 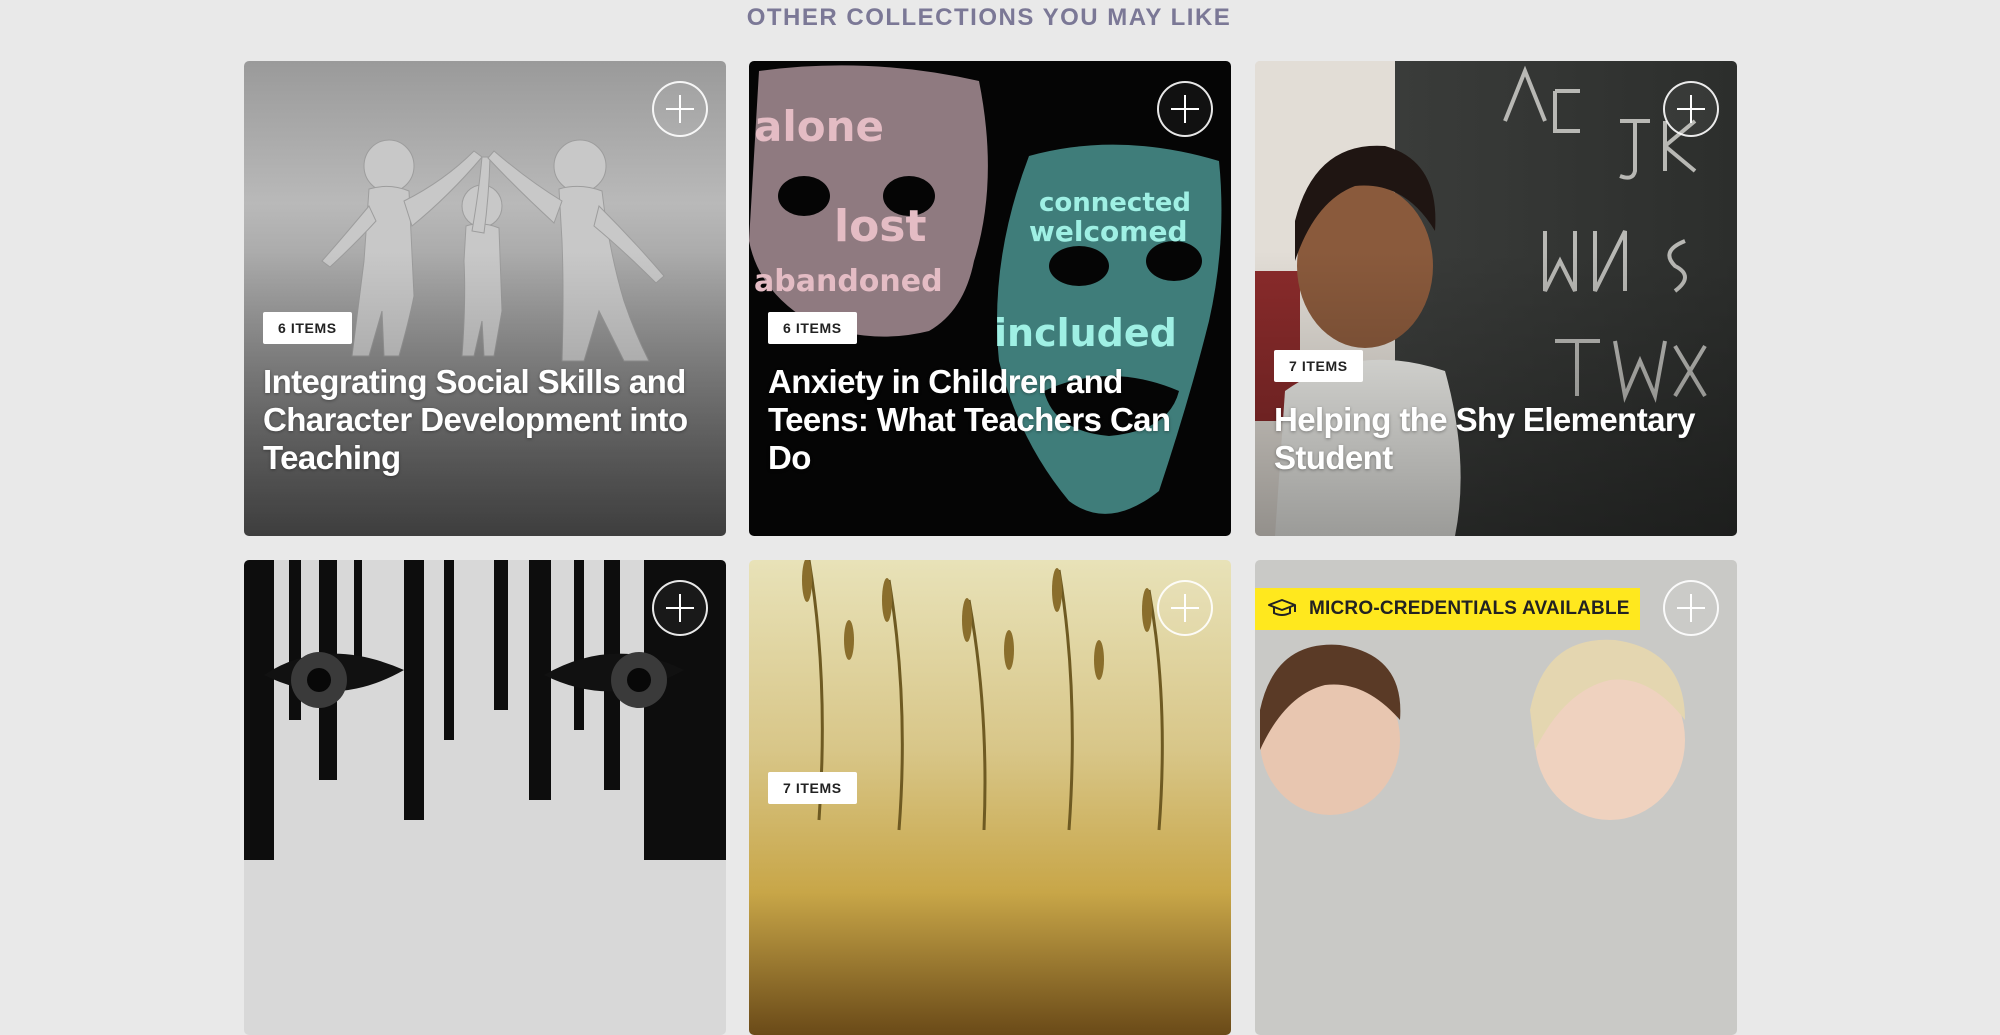 I want to click on graduation-cap-icon, so click(x=1282, y=607).